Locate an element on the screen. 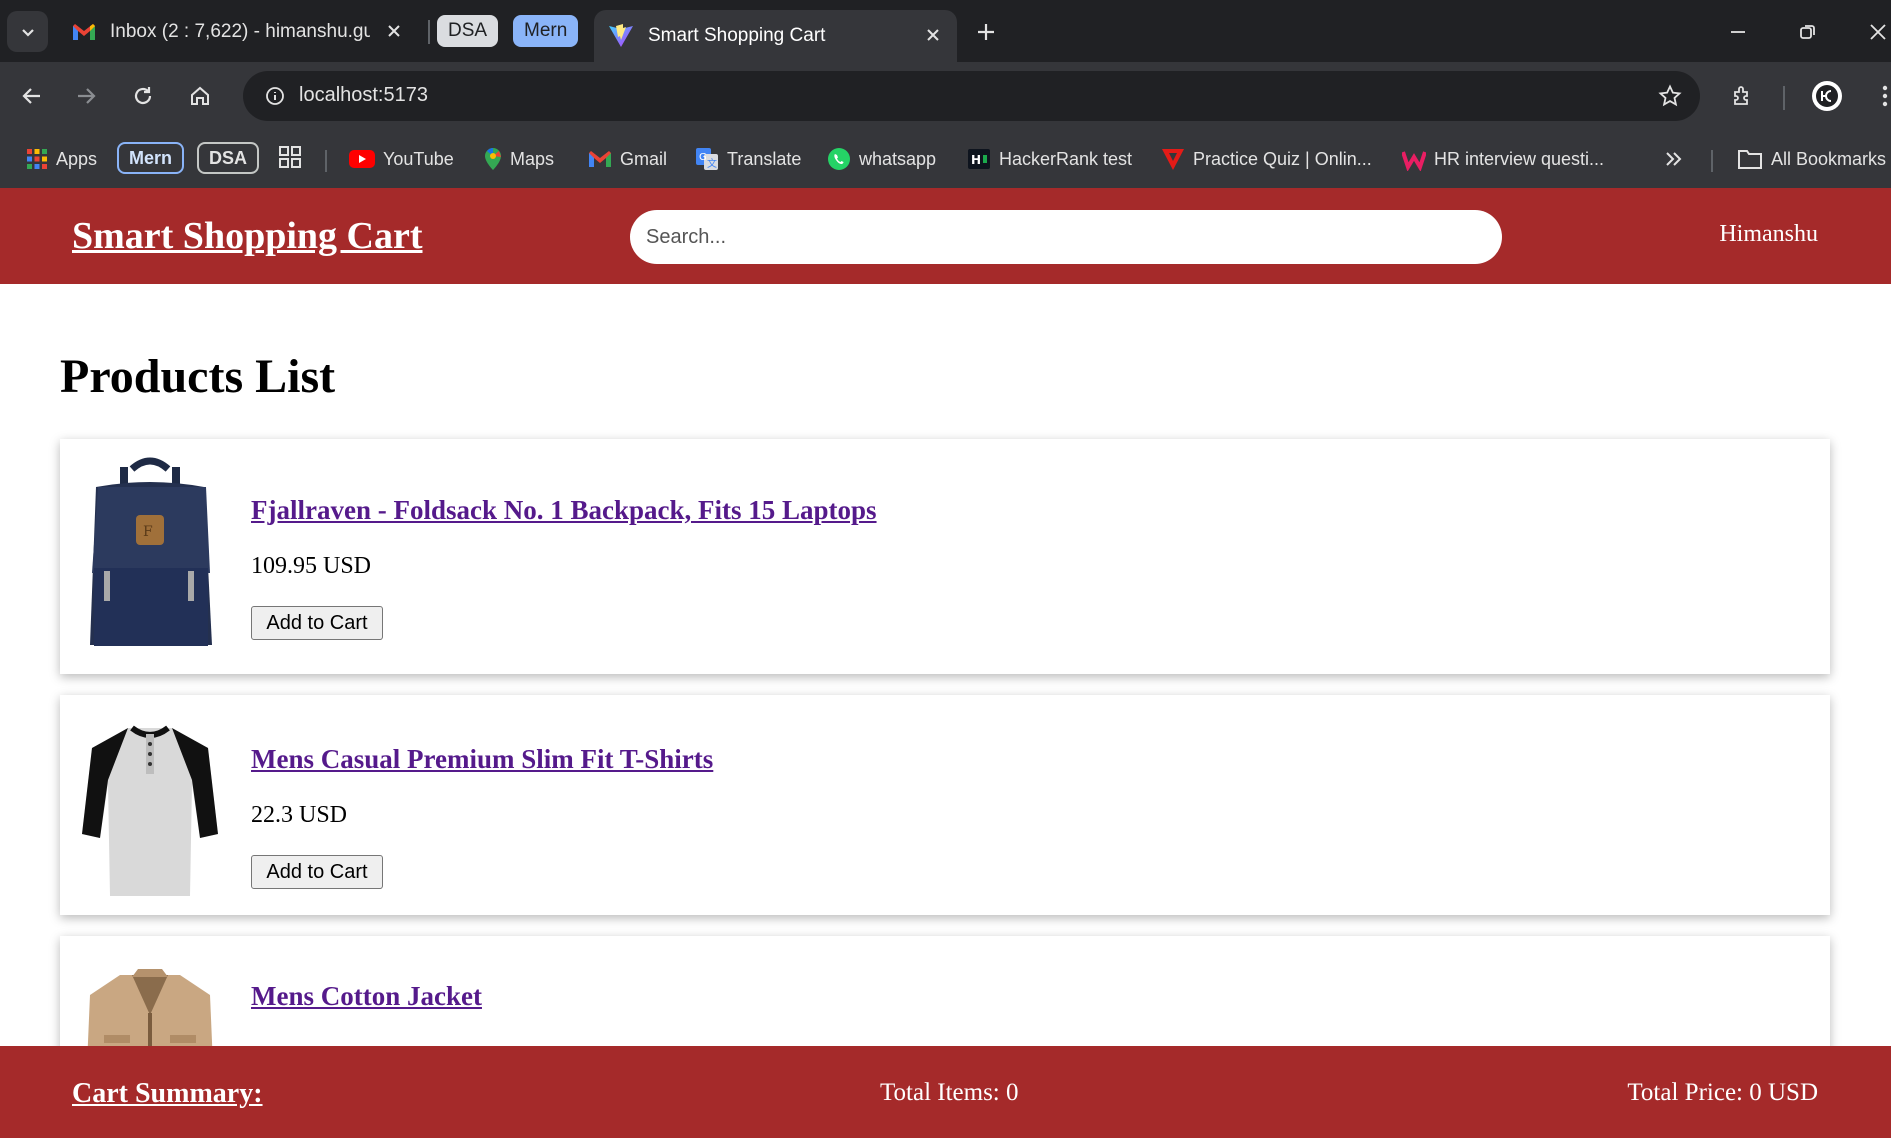  new-tab-button is located at coordinates (986, 32).